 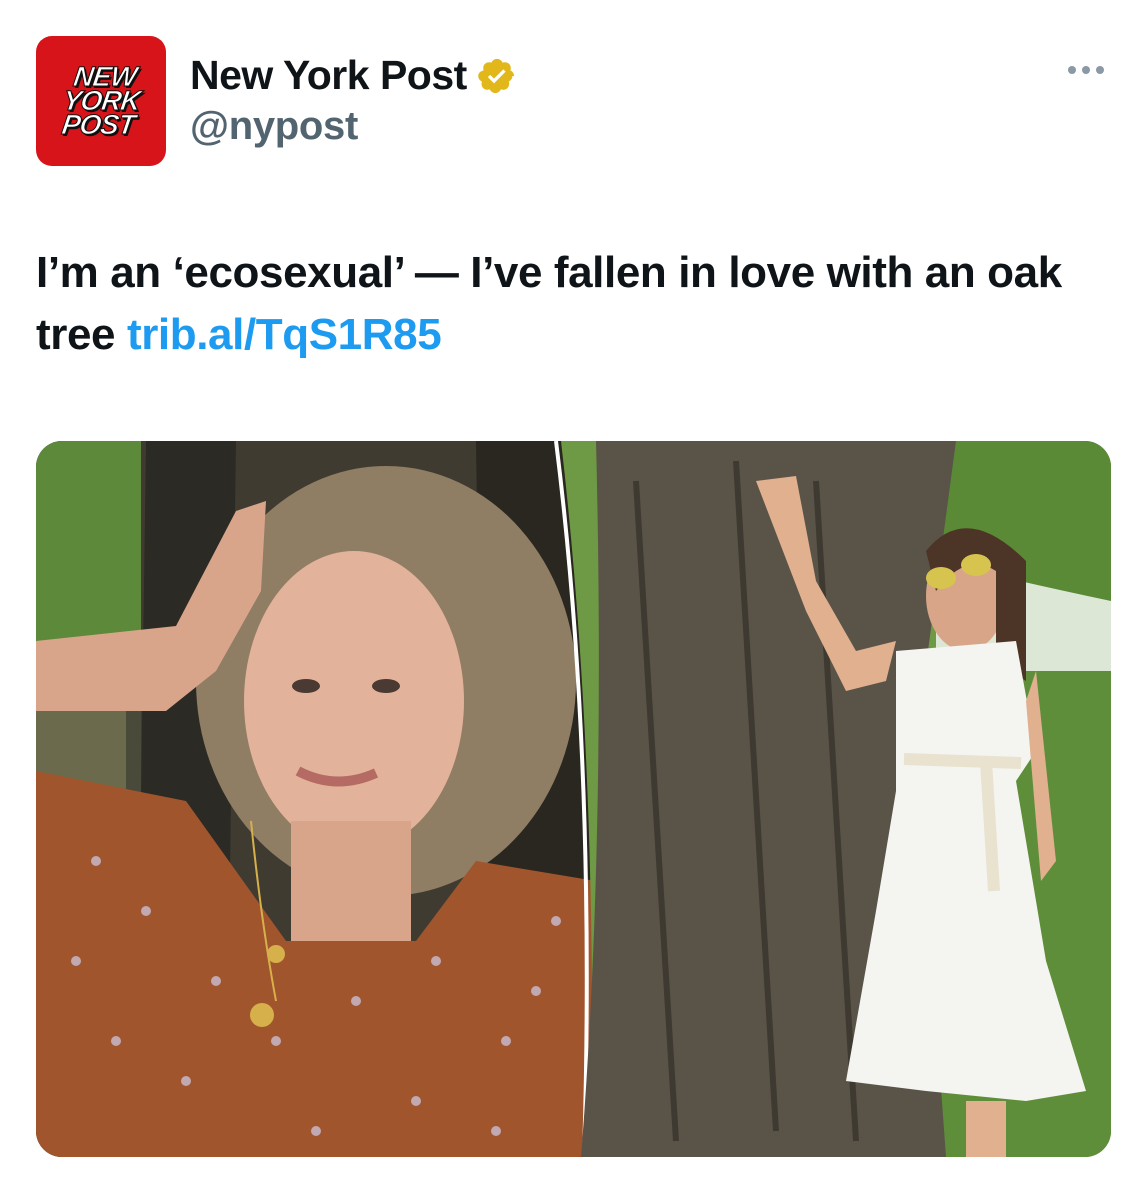 I want to click on logo-line-3: POST, so click(x=98, y=125).